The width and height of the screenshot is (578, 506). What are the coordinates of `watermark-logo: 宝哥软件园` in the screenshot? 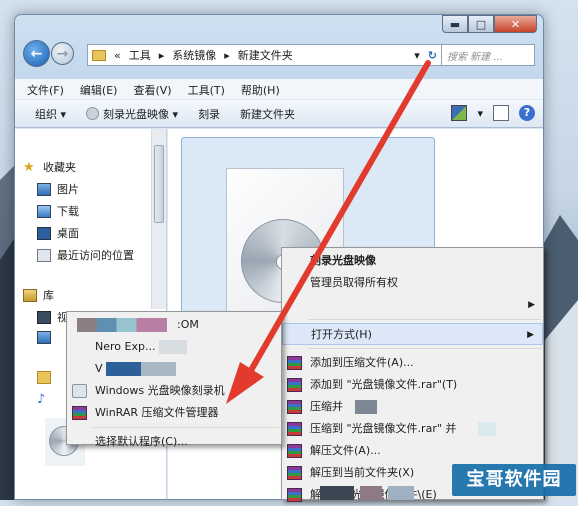 It's located at (514, 480).